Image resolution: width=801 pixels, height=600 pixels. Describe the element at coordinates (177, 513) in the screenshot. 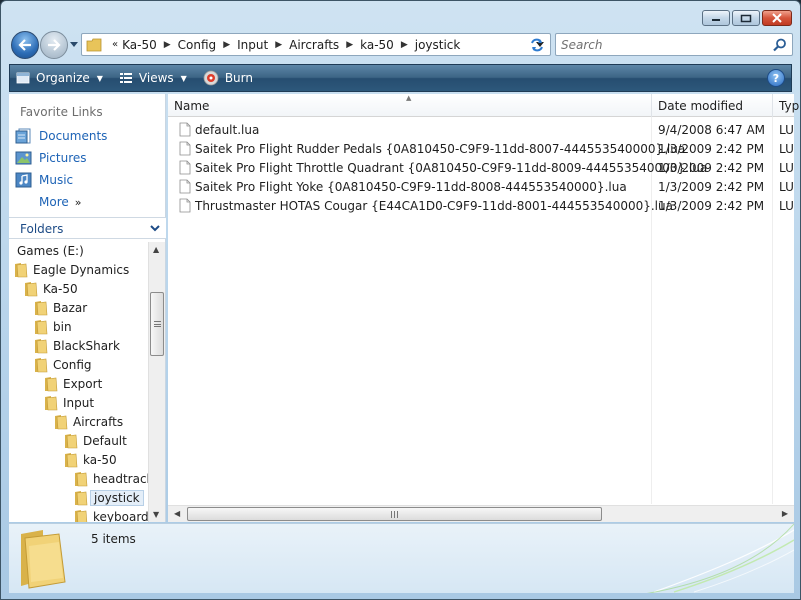

I see `scroll-left-icon: ◀` at that location.